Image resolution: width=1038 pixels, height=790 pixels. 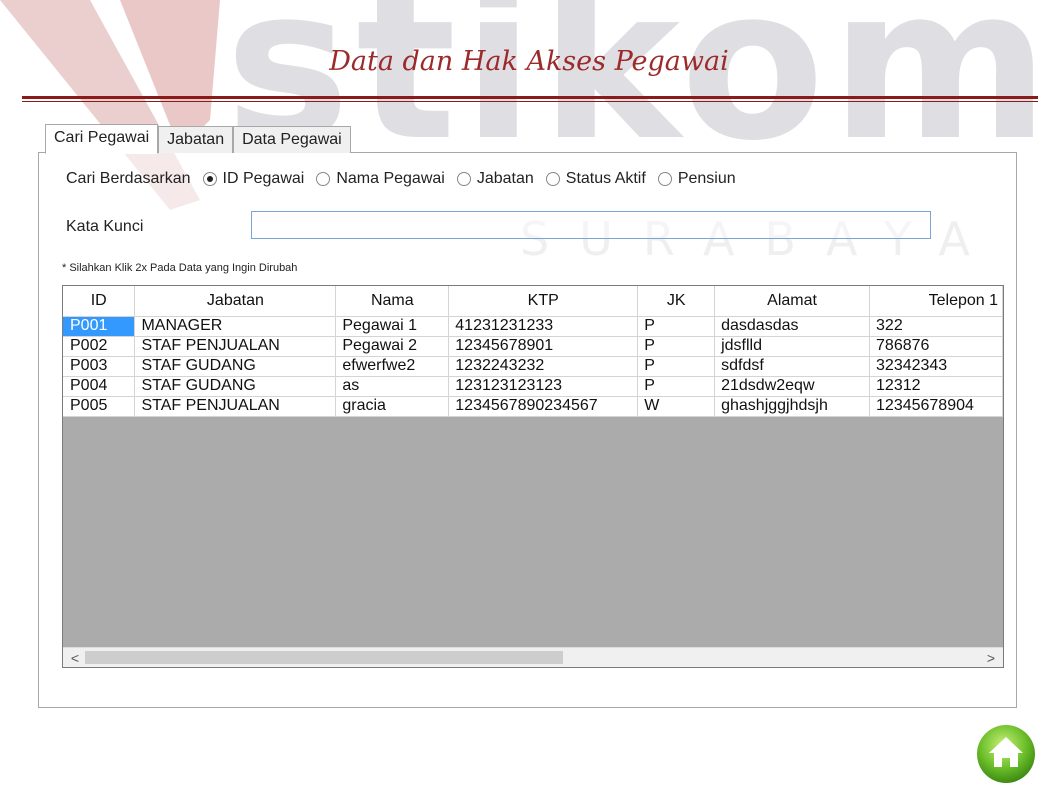 I want to click on radio-label: Nama Pegawai, so click(x=390, y=178).